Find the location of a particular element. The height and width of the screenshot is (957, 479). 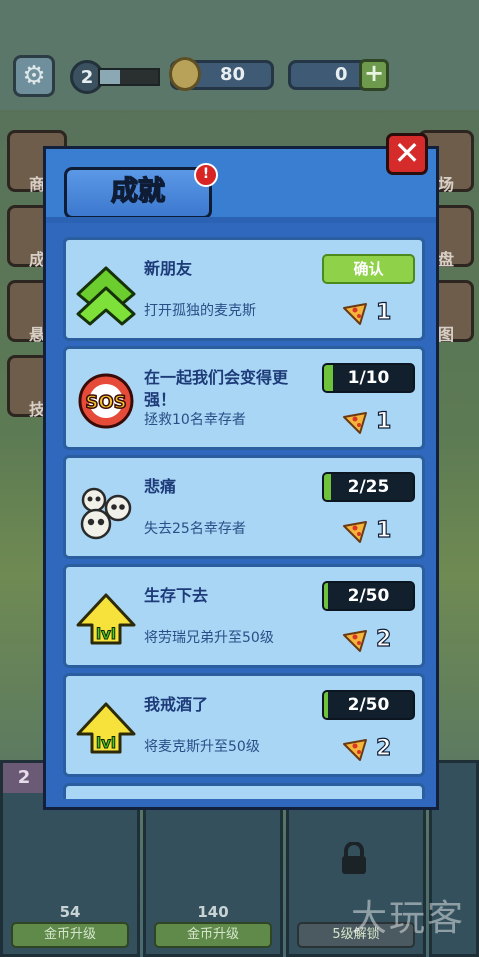

xp-progress-bar is located at coordinates (129, 77).